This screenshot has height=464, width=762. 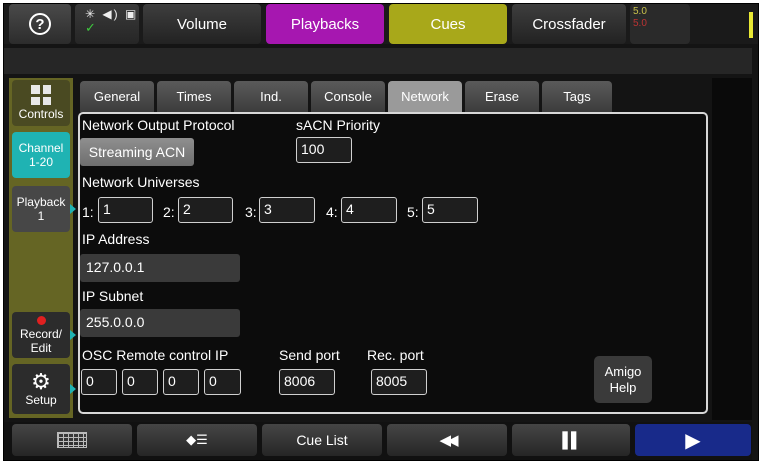 What do you see at coordinates (222, 382) in the screenshot?
I see `osc-octet-4-field: 0` at bounding box center [222, 382].